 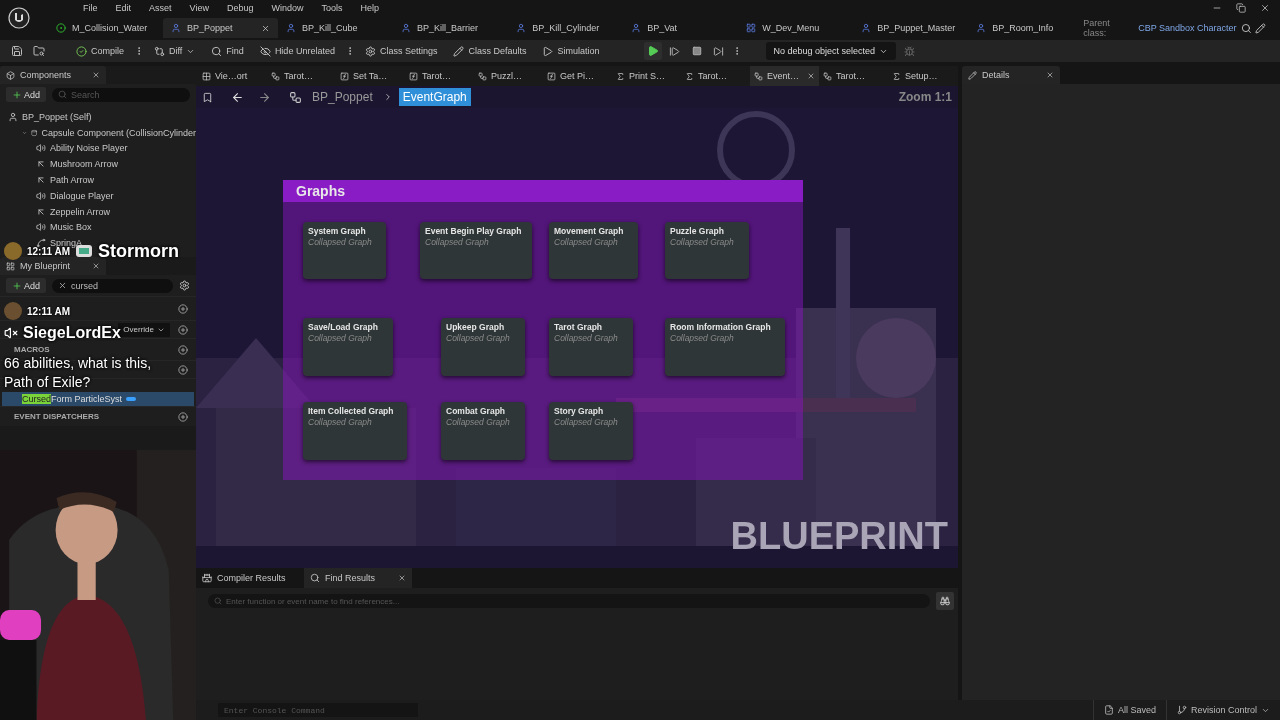 What do you see at coordinates (90, 8) in the screenshot?
I see `menu-item: File` at bounding box center [90, 8].